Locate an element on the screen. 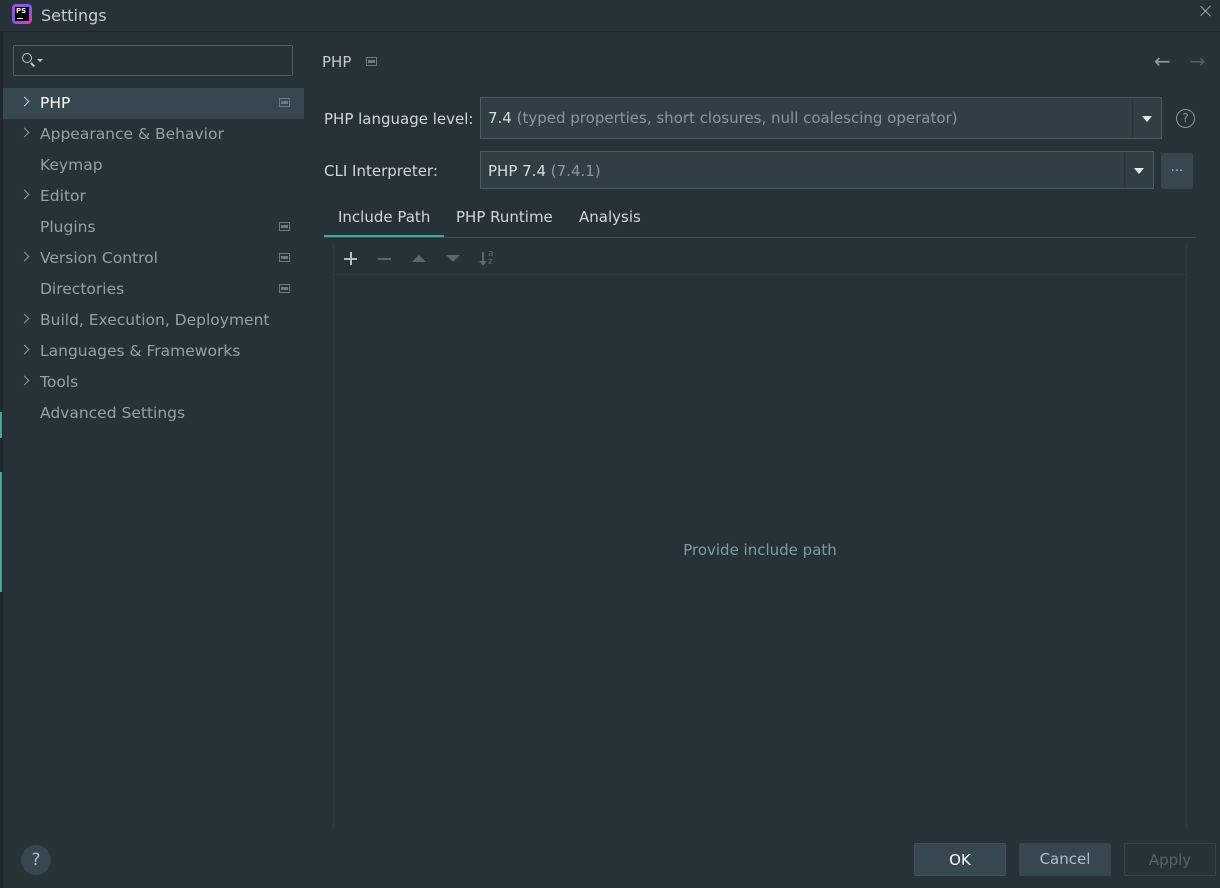 This screenshot has width=1220, height=888. sidebar-item-directories: Directories is located at coordinates (153, 289).